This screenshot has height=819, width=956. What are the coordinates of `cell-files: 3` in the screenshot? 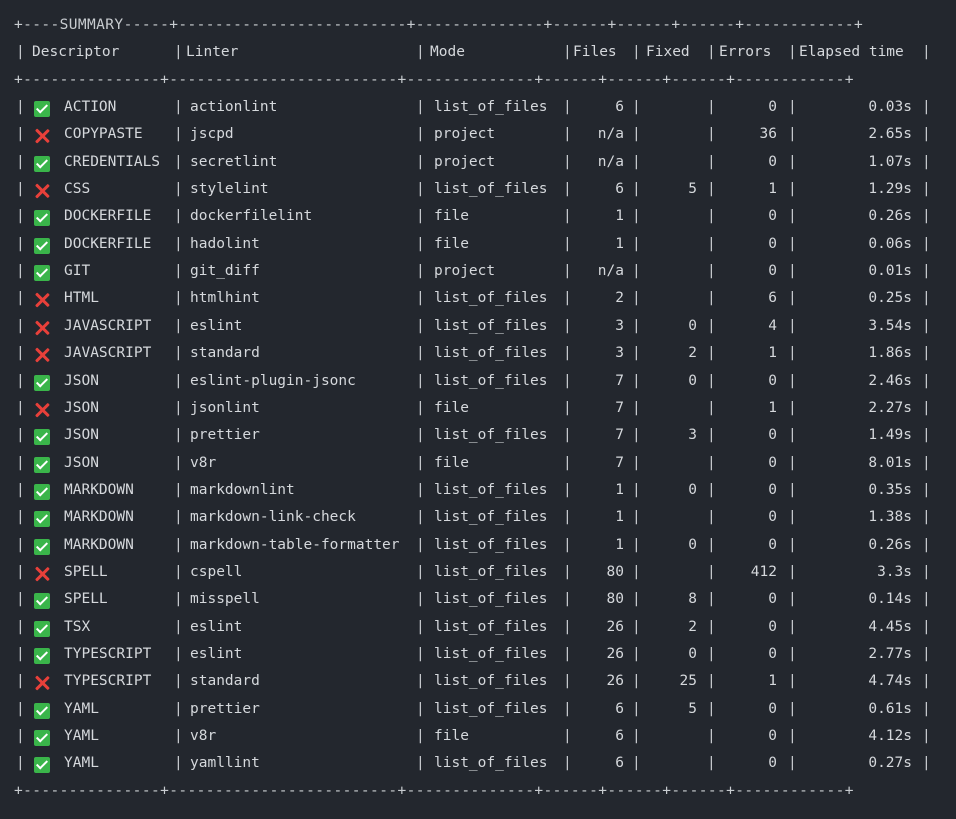 It's located at (619, 325).